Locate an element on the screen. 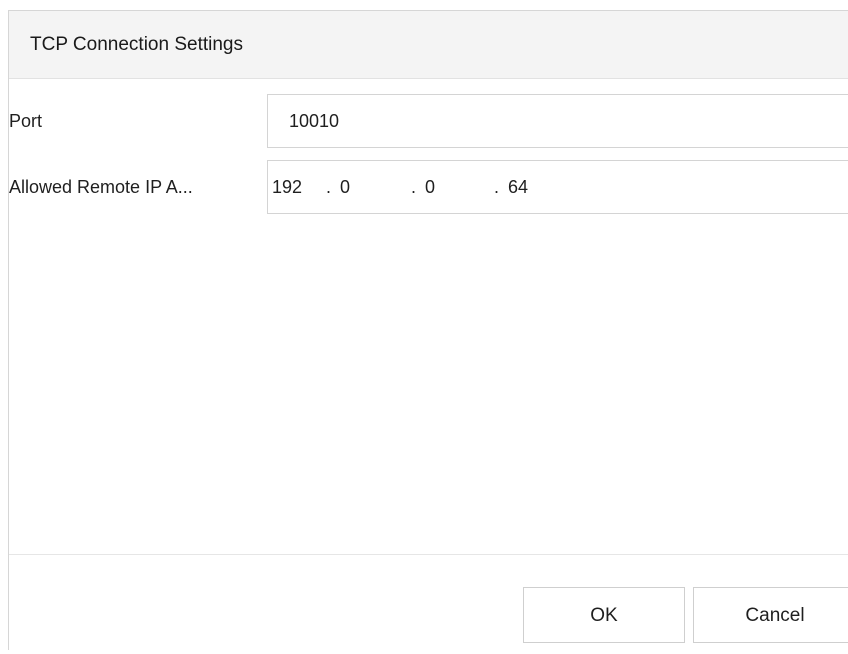  dialog-header: TCP Connection Settings is located at coordinates (428, 45).